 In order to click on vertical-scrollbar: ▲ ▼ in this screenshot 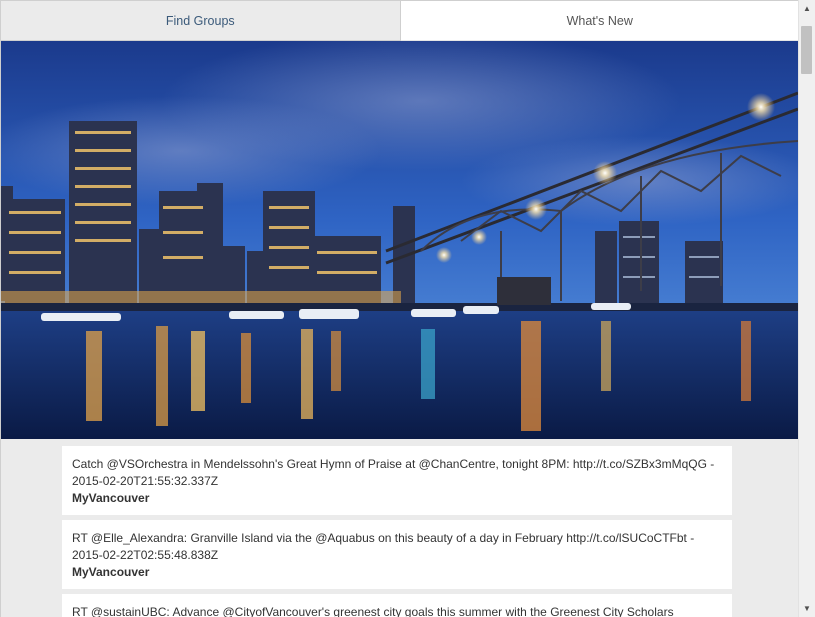, I will do `click(806, 308)`.